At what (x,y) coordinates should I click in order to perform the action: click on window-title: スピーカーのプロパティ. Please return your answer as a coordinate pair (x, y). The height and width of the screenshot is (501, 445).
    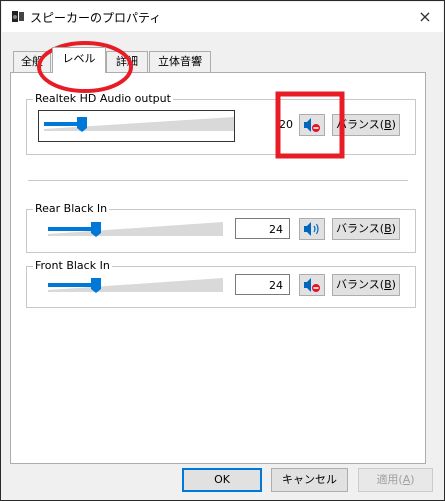
    Looking at the image, I should click on (96, 18).